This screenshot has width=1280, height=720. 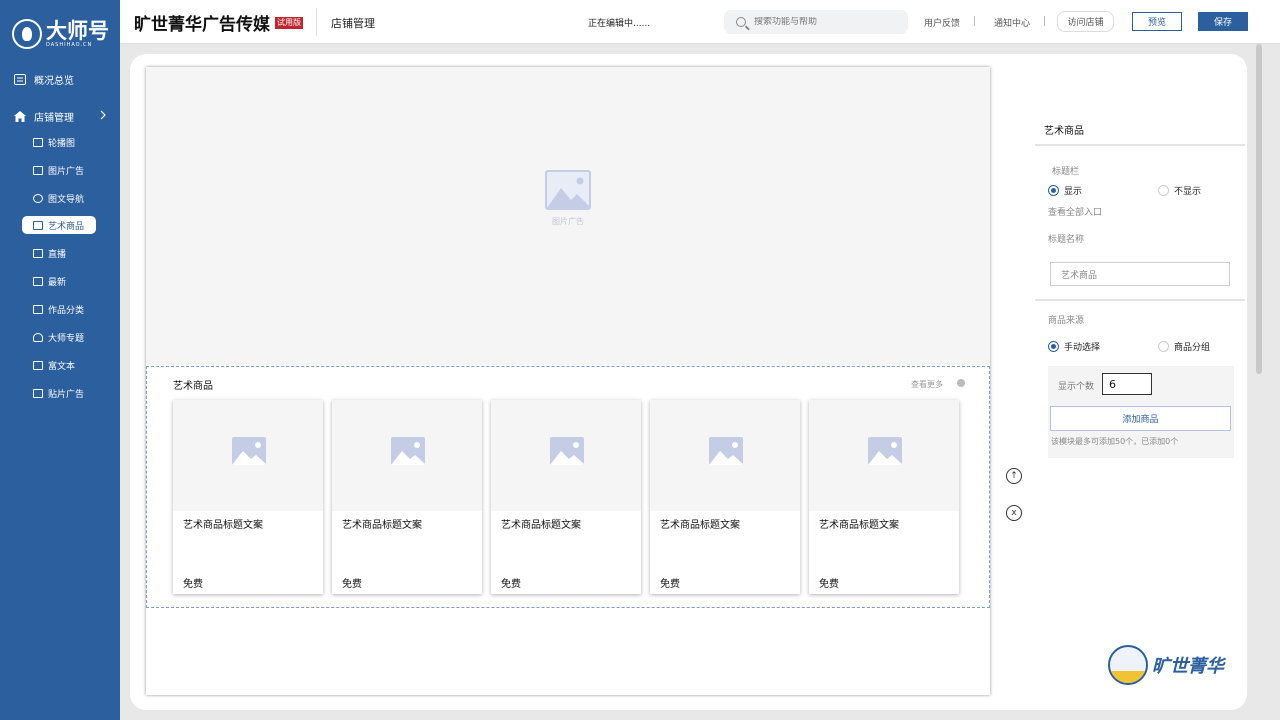 I want to click on move-up-button: ↑, so click(x=1014, y=476).